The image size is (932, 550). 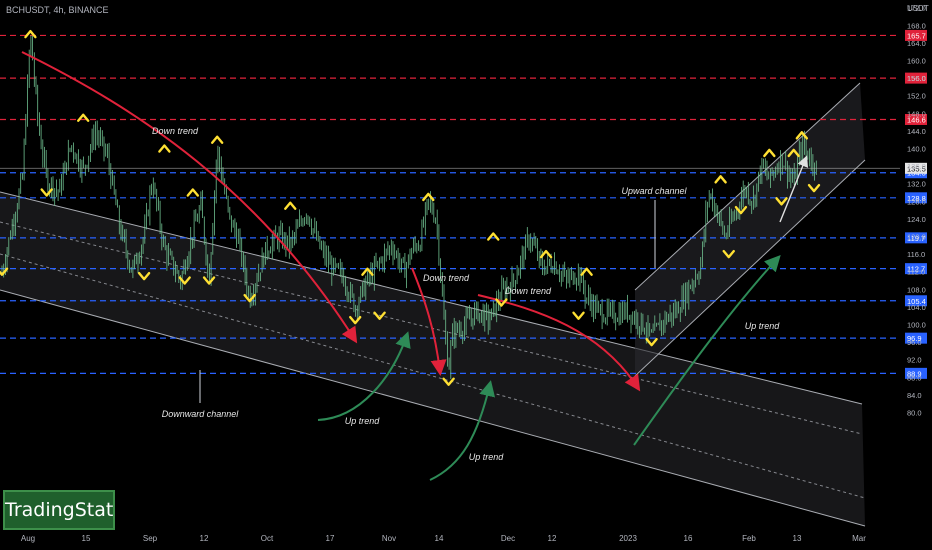 What do you see at coordinates (914, 413) in the screenshot?
I see `price-axis-tick: 80.0` at bounding box center [914, 413].